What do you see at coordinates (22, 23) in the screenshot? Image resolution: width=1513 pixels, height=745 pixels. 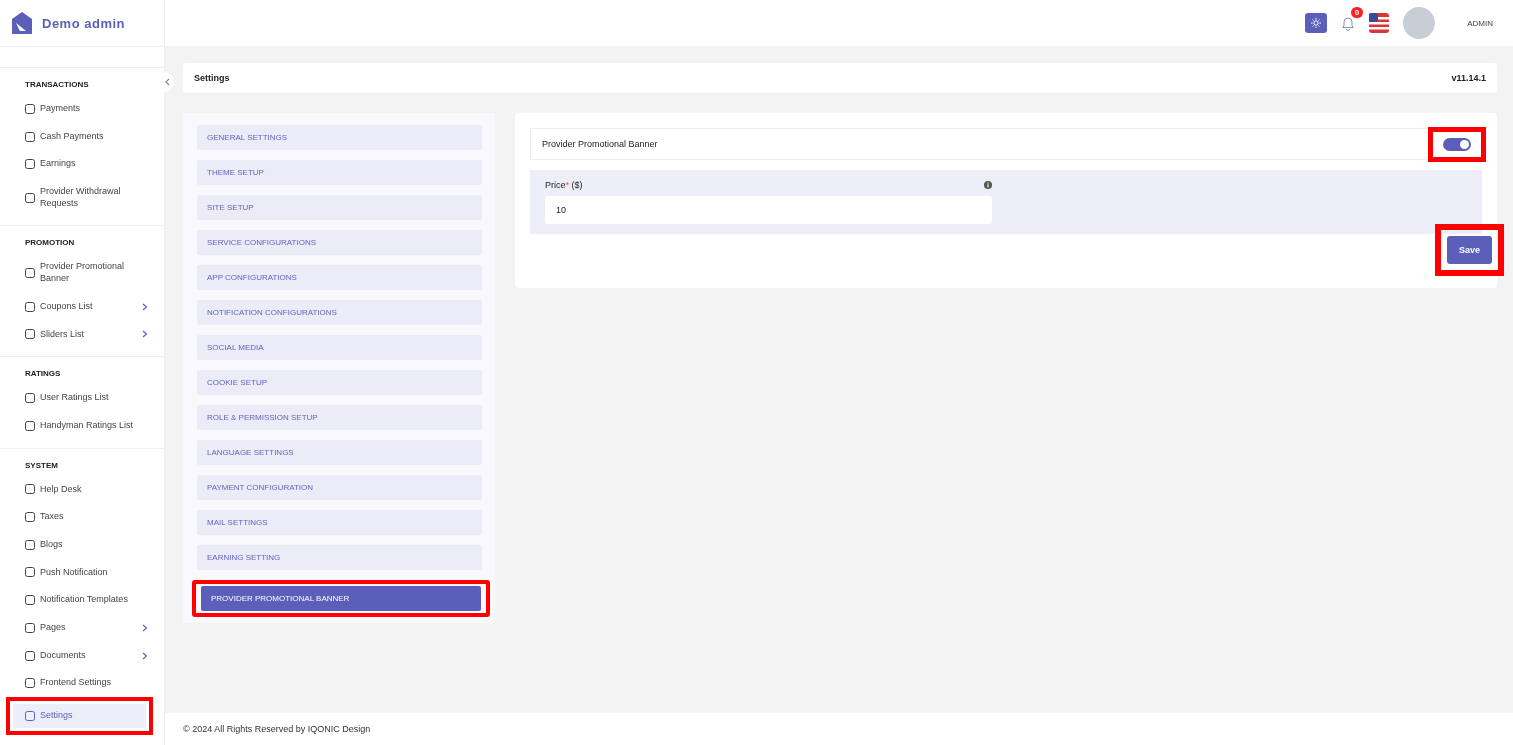 I see `logo-icon` at bounding box center [22, 23].